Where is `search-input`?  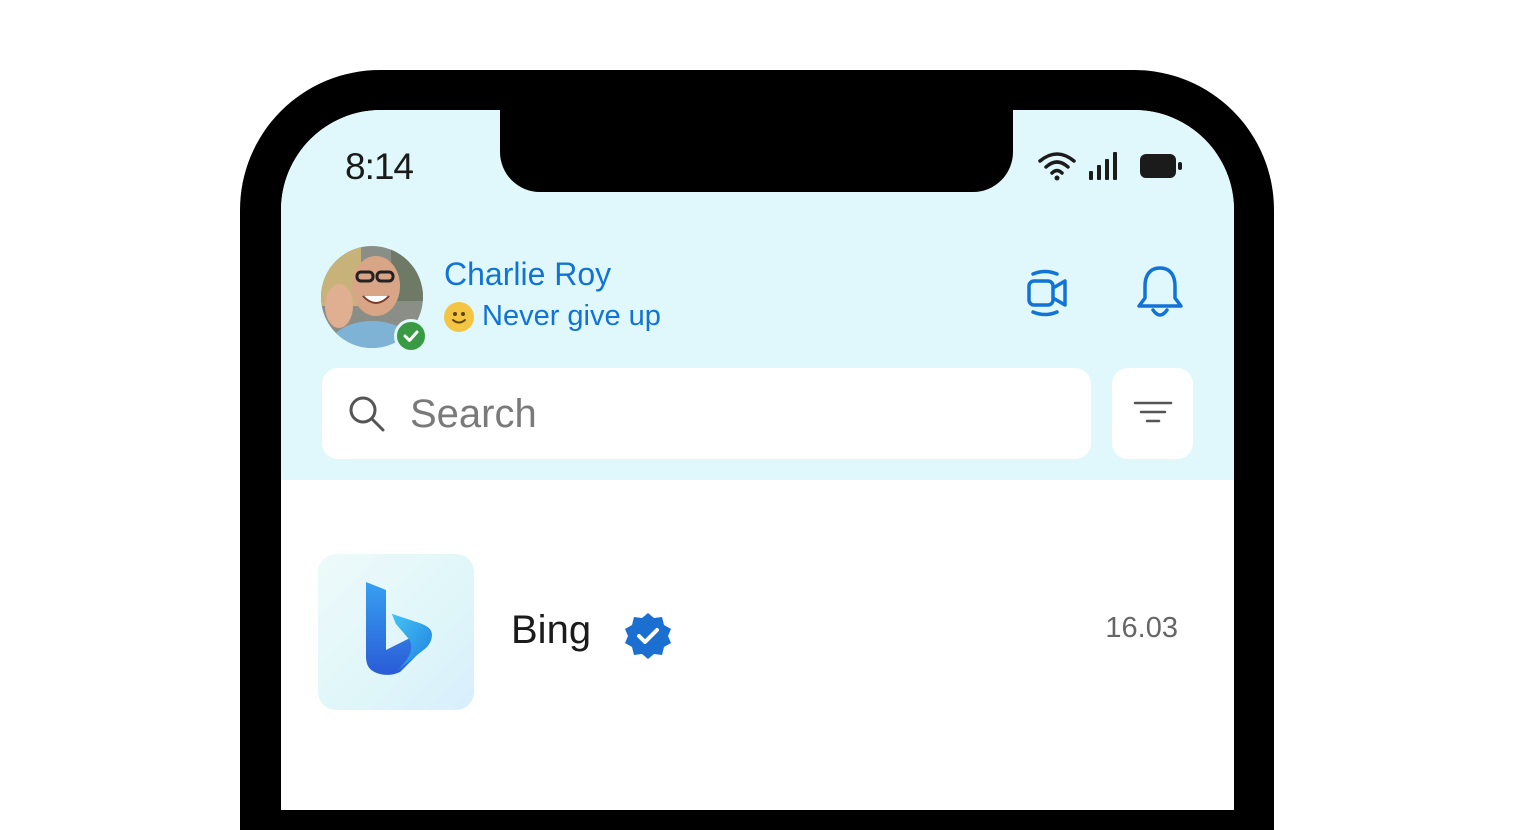
search-input is located at coordinates (730, 414).